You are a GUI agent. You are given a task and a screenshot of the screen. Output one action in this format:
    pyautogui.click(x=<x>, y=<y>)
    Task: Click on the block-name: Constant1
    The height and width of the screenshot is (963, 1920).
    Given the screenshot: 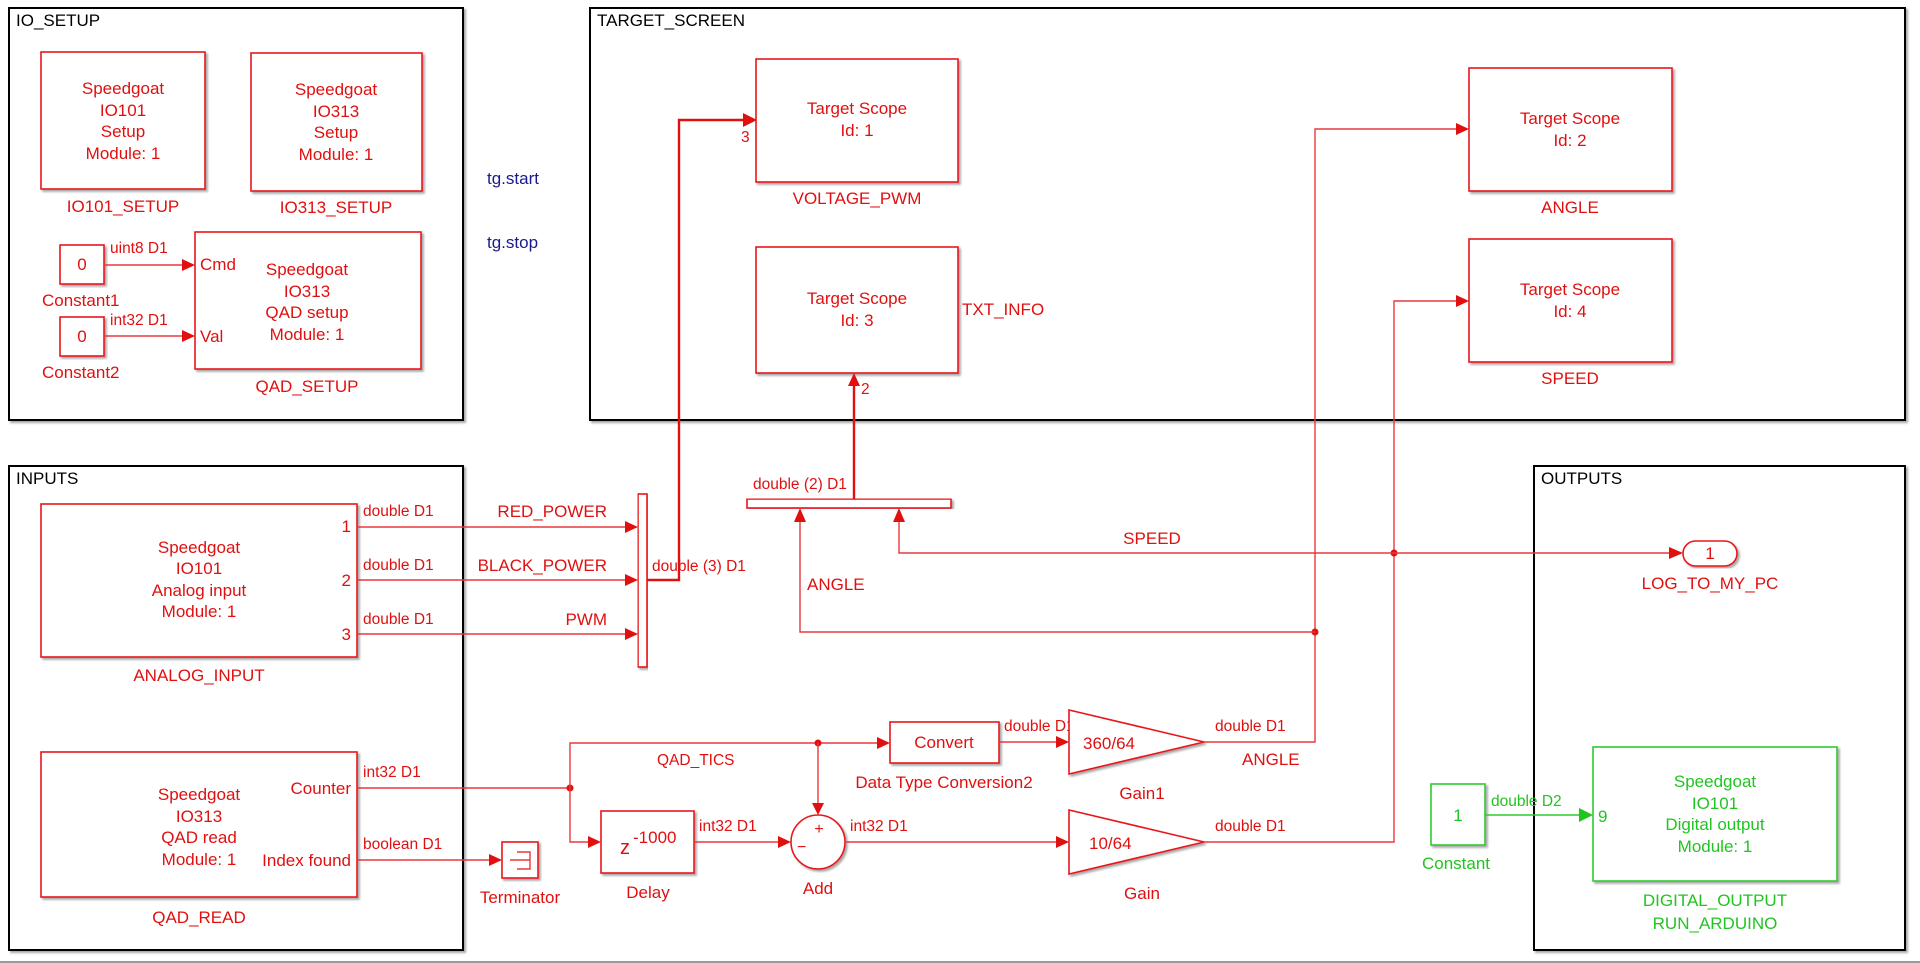 What is the action you would take?
    pyautogui.click(x=81, y=300)
    